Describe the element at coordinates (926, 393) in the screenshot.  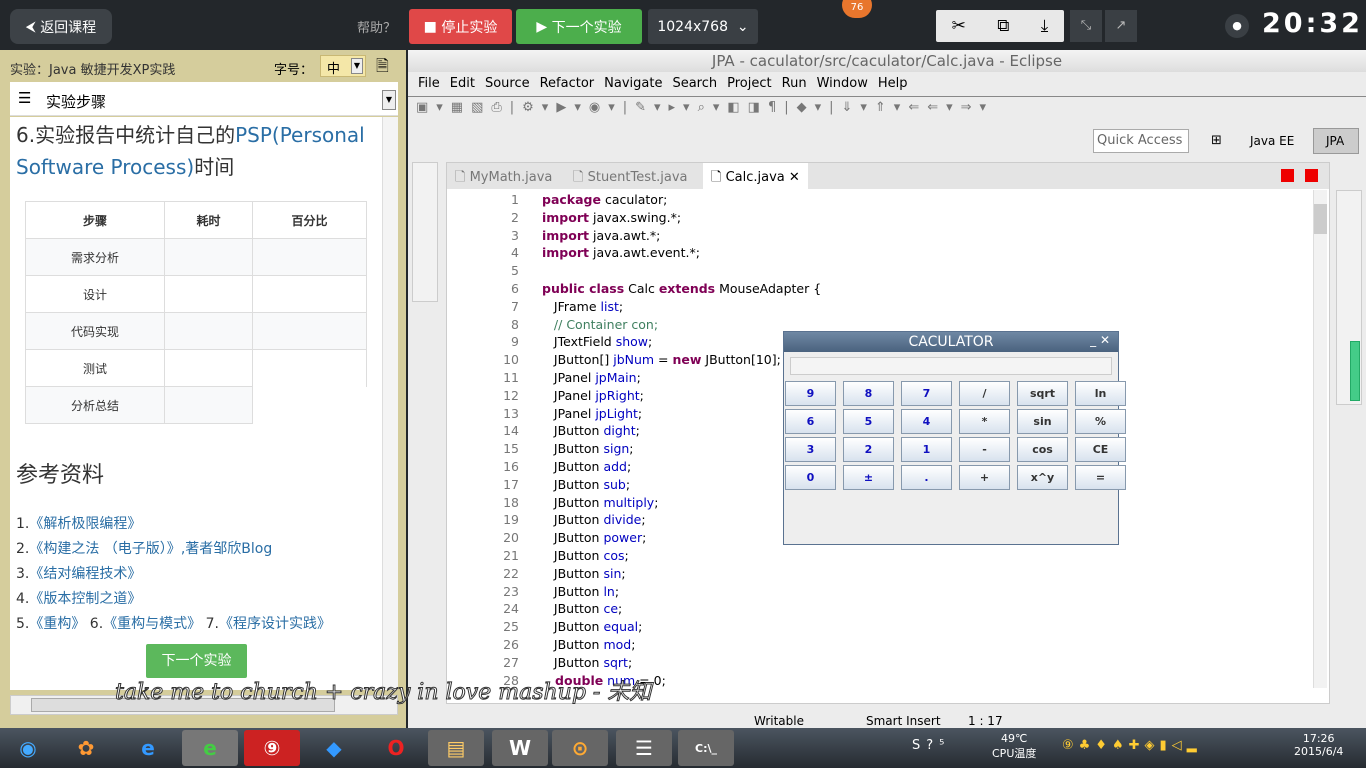
I see `calc-button: 7` at that location.